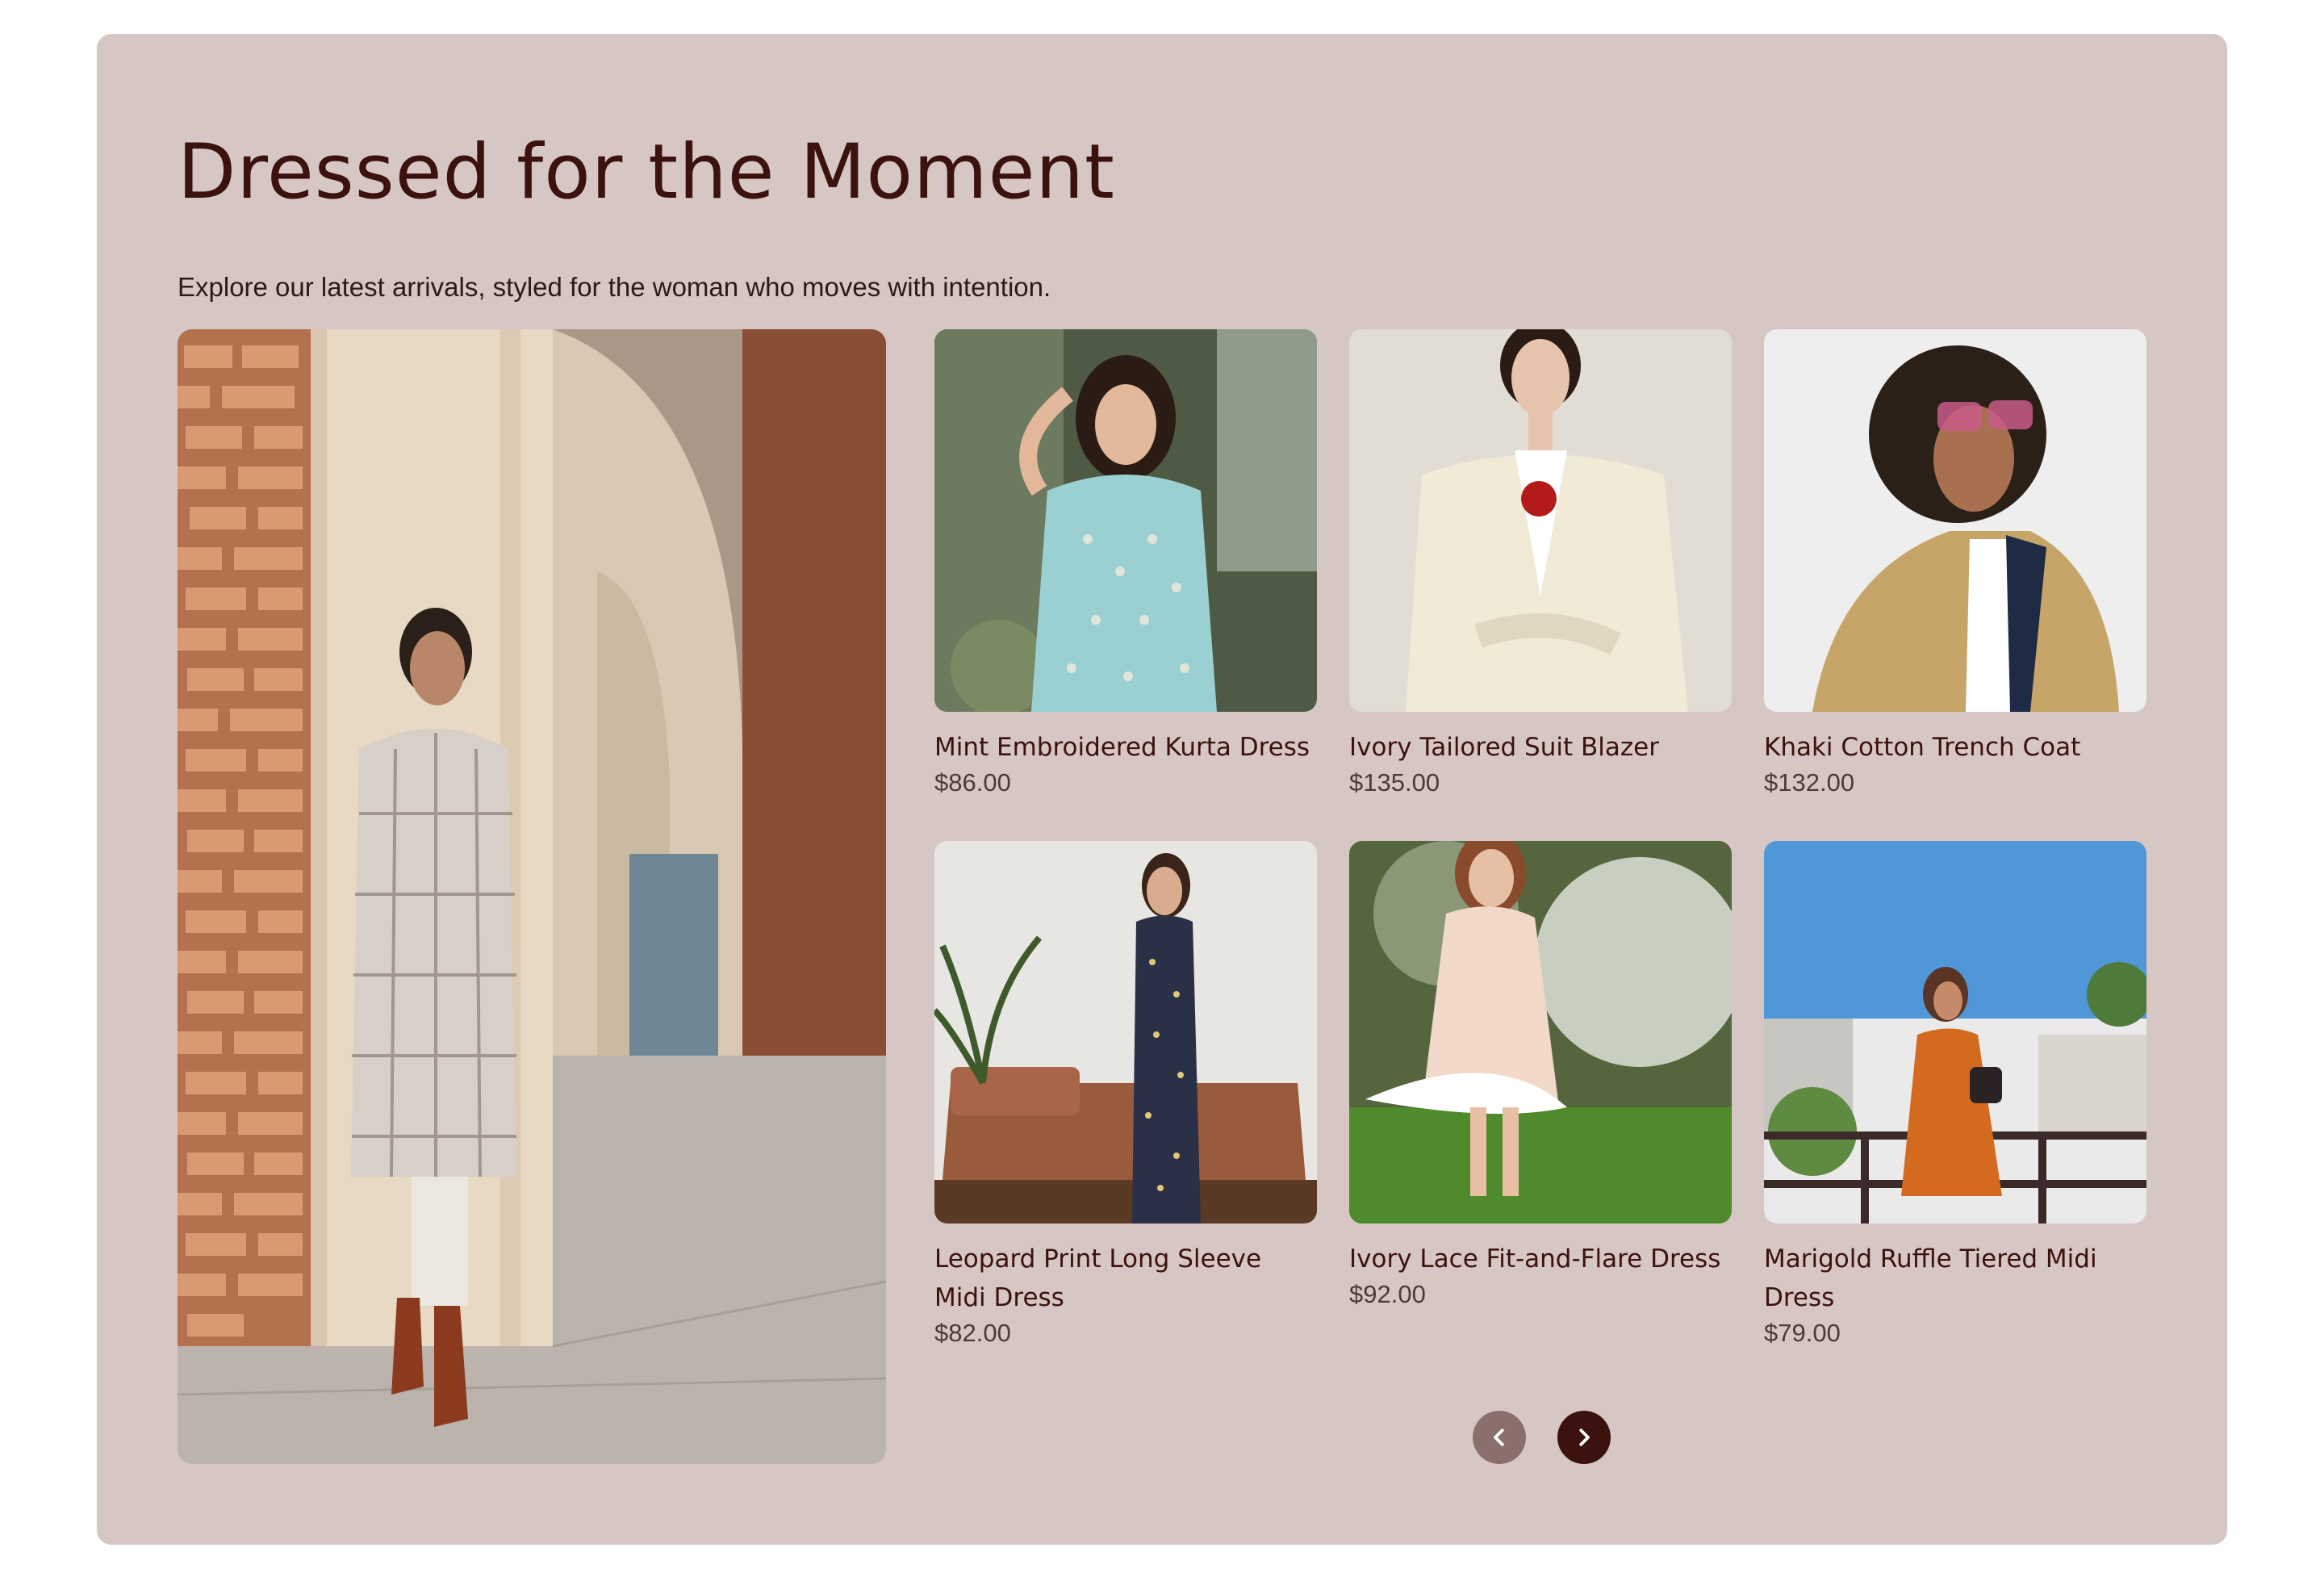 The image size is (2324, 1577). What do you see at coordinates (1955, 747) in the screenshot?
I see `product-name: Khaki Cotton Trench Coat` at bounding box center [1955, 747].